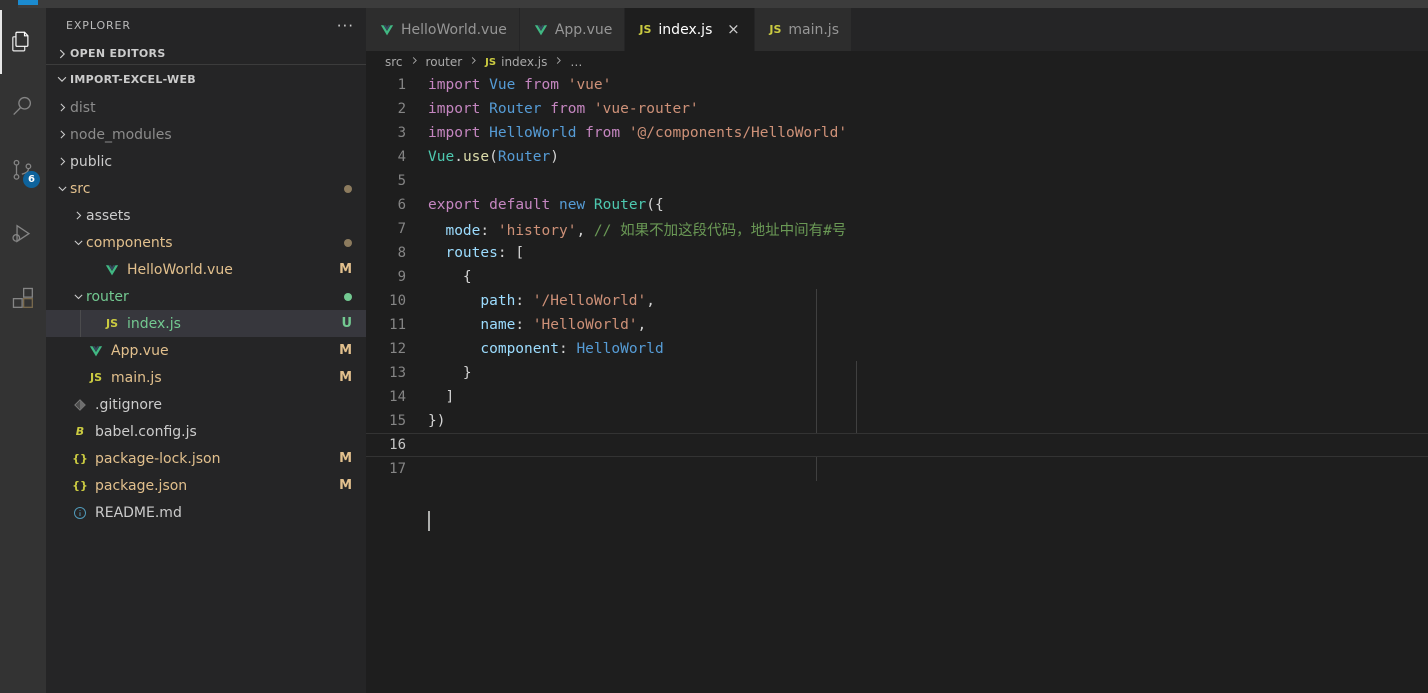 This screenshot has width=1428, height=693. Describe the element at coordinates (401, 85) in the screenshot. I see `line-number: 1` at that location.